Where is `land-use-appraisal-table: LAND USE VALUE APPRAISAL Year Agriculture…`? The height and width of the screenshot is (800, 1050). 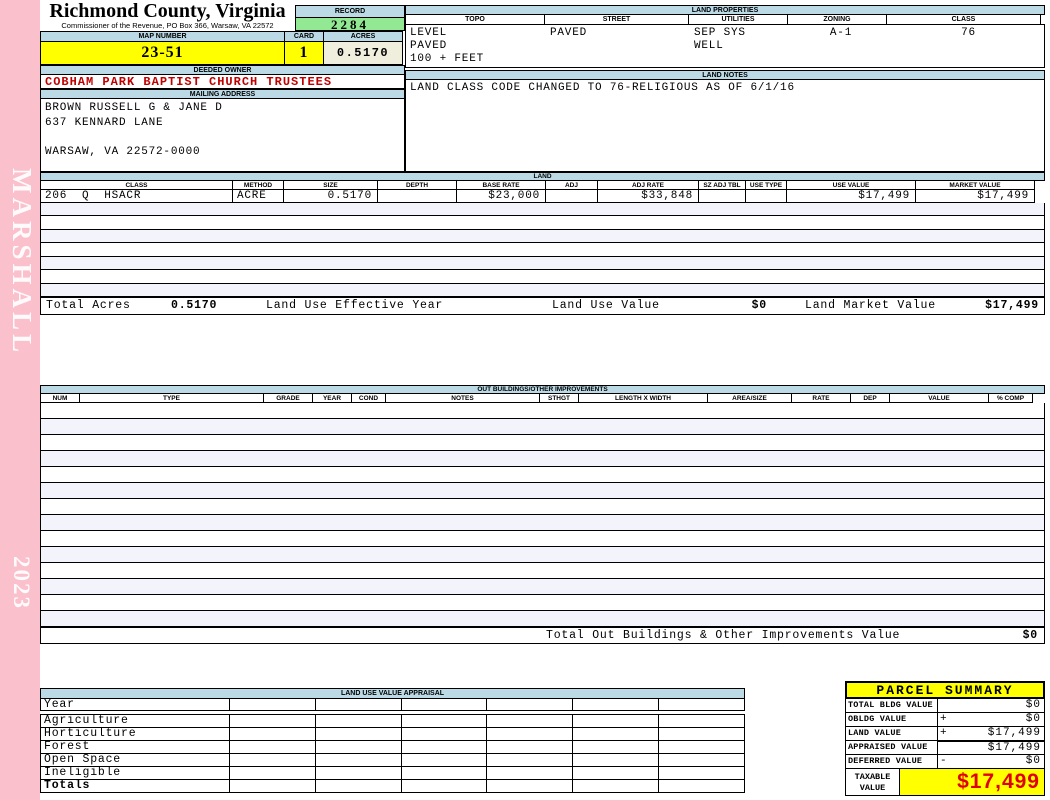 land-use-appraisal-table: LAND USE VALUE APPRAISAL Year Agriculture… is located at coordinates (392, 740).